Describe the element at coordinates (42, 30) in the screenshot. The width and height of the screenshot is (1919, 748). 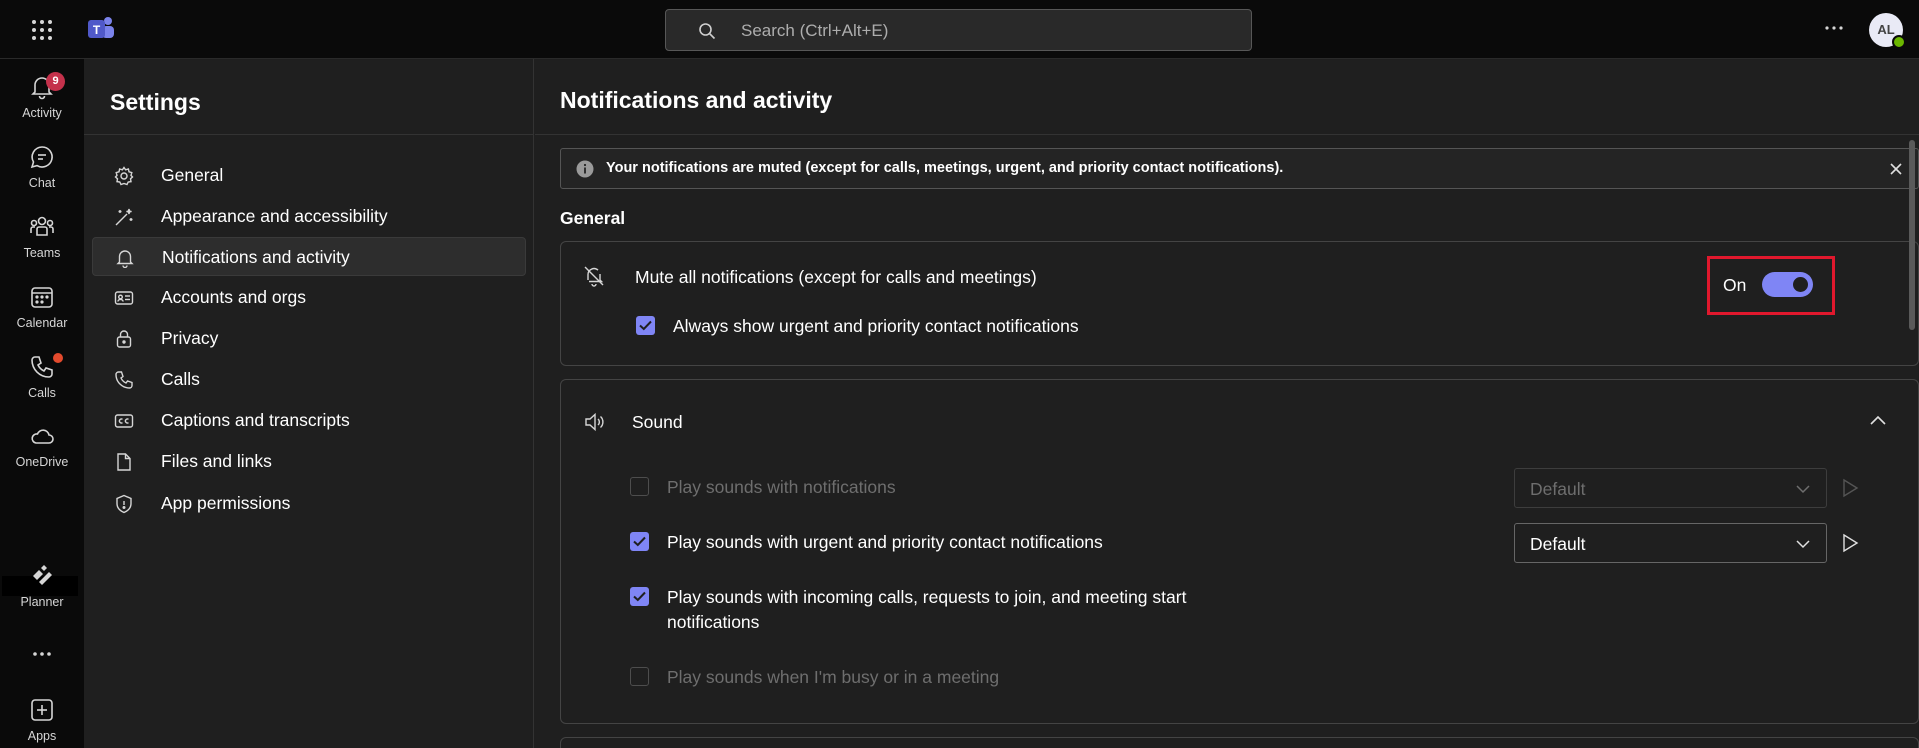
I see `app-launcher-icon` at that location.